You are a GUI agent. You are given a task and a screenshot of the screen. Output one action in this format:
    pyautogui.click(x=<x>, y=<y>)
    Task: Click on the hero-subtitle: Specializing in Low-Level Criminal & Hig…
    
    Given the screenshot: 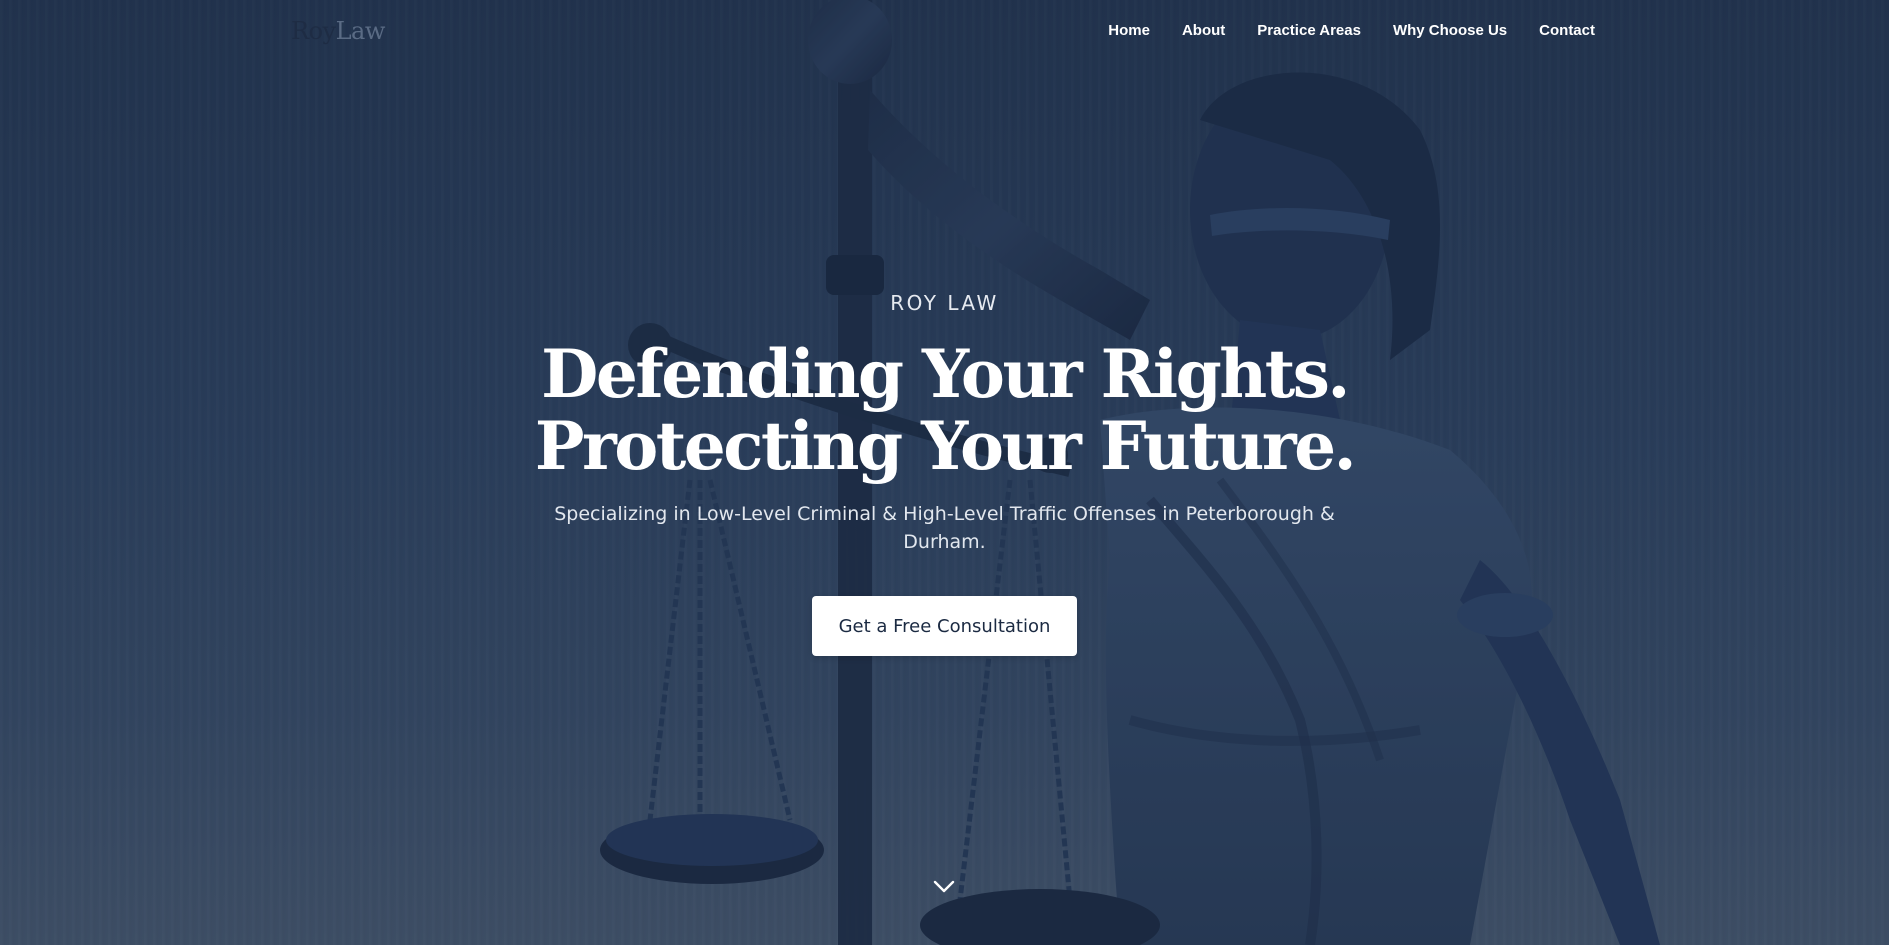 What is the action you would take?
    pyautogui.click(x=944, y=528)
    